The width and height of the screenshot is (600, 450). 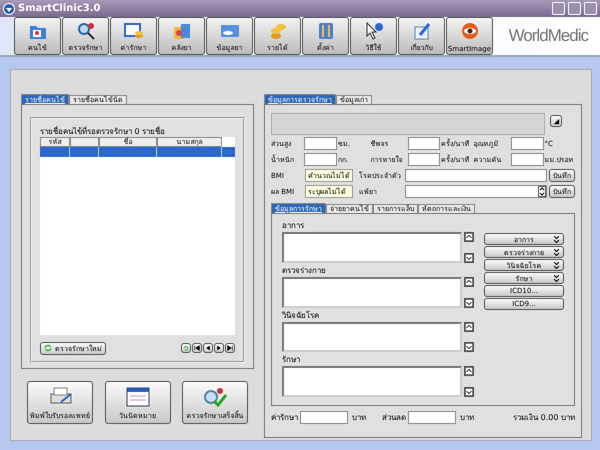 I want to click on last-icon, so click(x=230, y=348).